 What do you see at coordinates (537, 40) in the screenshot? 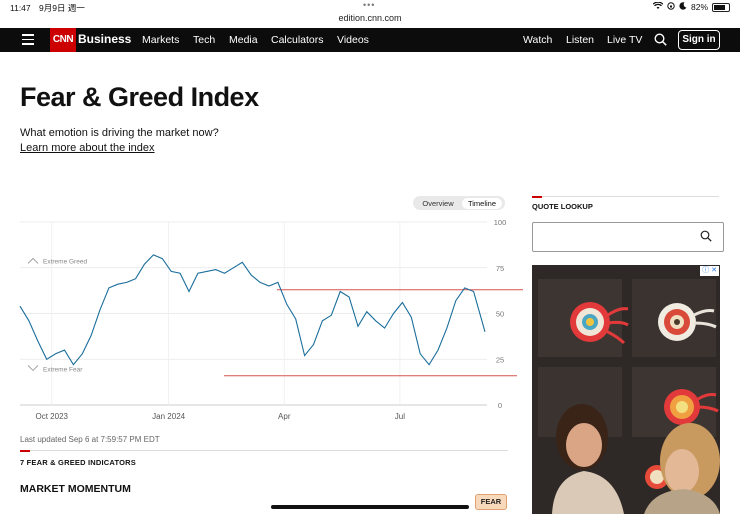
I see `nav-item-watch: Watch` at bounding box center [537, 40].